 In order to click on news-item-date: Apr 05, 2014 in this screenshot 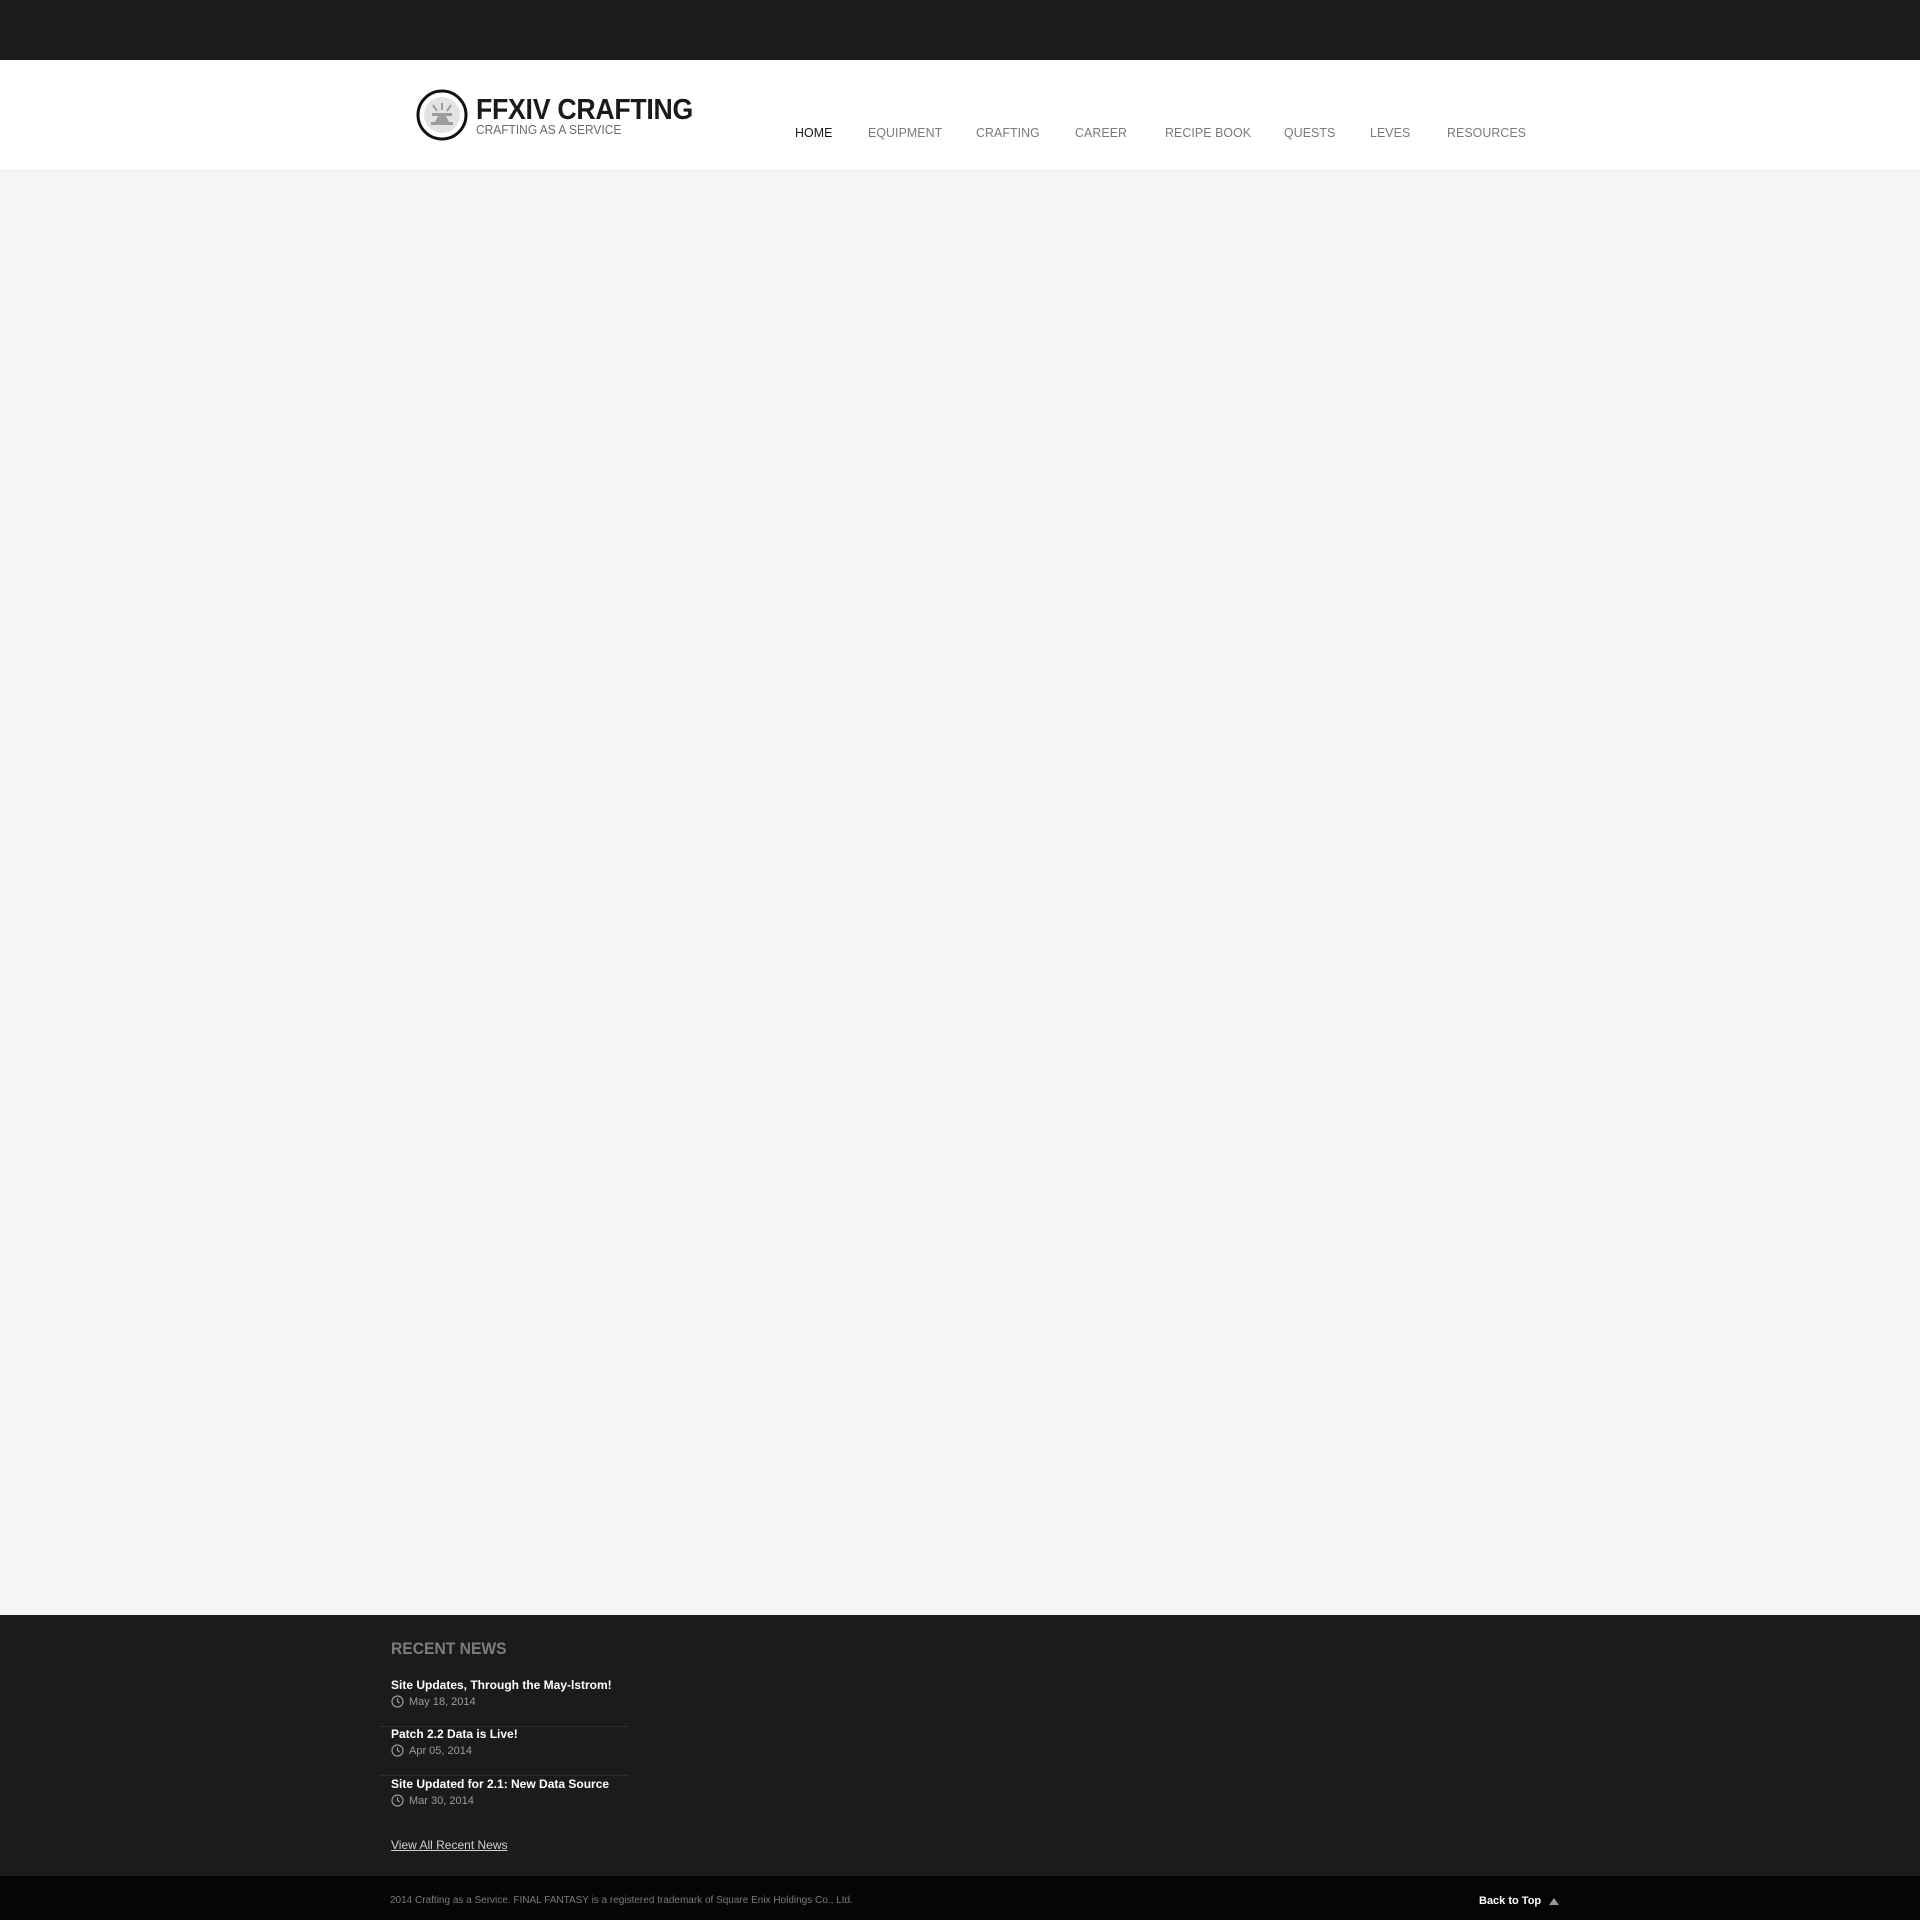, I will do `click(440, 1750)`.